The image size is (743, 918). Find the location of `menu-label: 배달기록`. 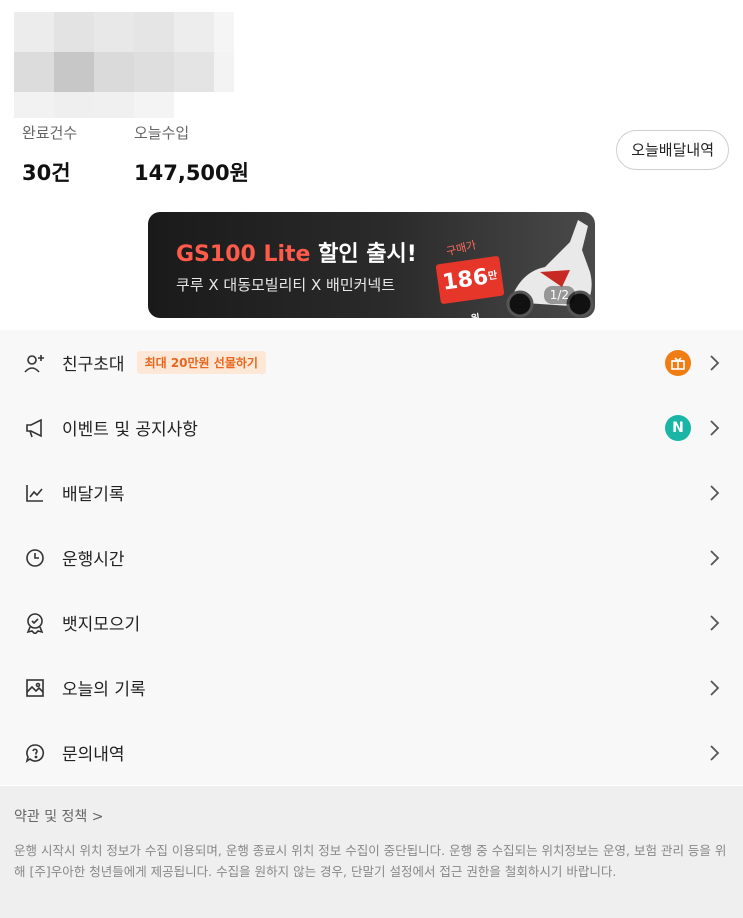

menu-label: 배달기록 is located at coordinates (93, 495).